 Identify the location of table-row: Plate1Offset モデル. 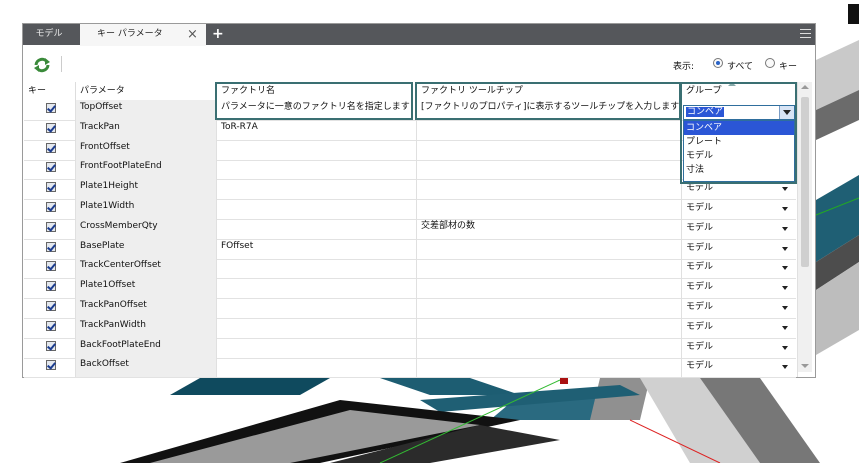
(411, 289).